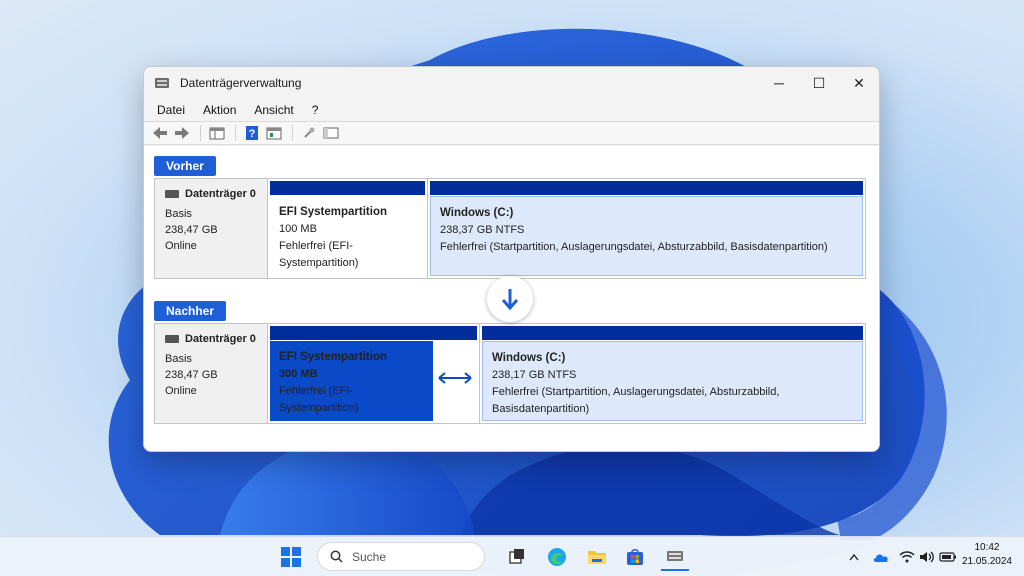  Describe the element at coordinates (511, 110) in the screenshot. I see `menu-bar: Datei Aktion Ansicht ?` at that location.